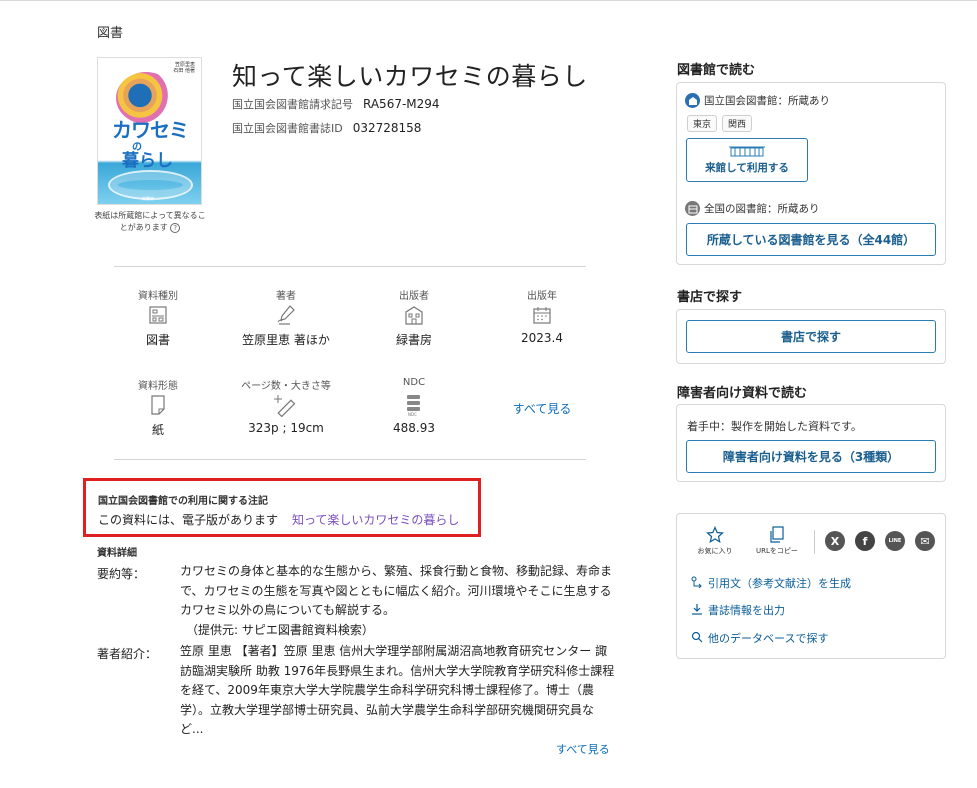  I want to click on attr-pages-size: ページ数・大きさ等 323p ; 19cm, so click(286, 406).